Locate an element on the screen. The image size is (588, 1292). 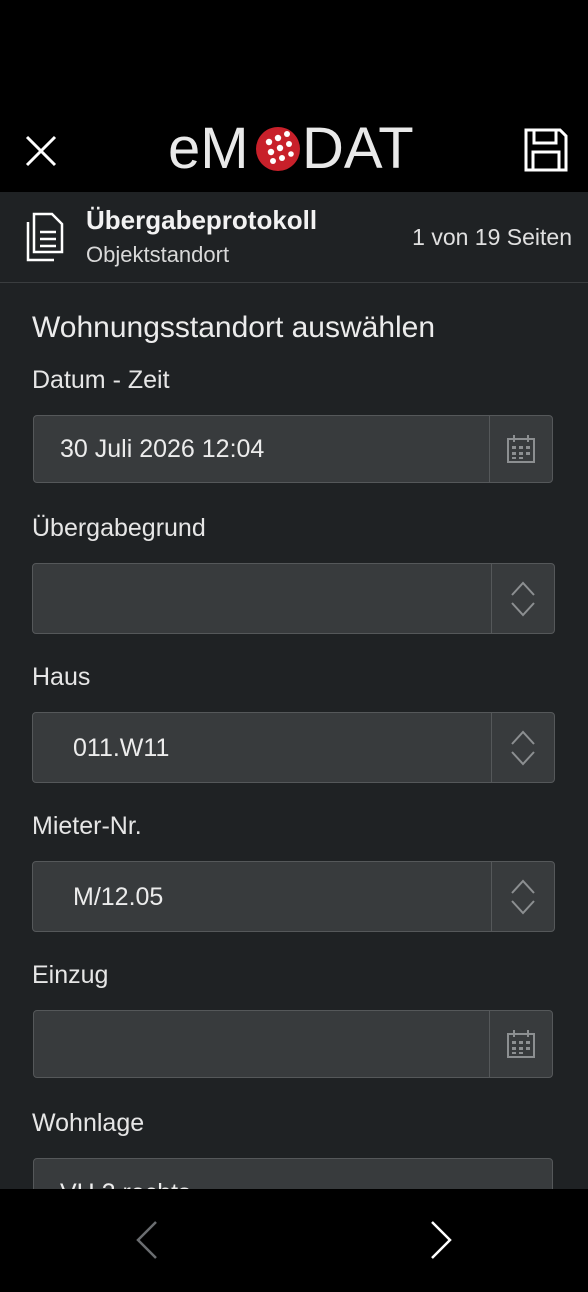
logo-dice-icon is located at coordinates (278, 149).